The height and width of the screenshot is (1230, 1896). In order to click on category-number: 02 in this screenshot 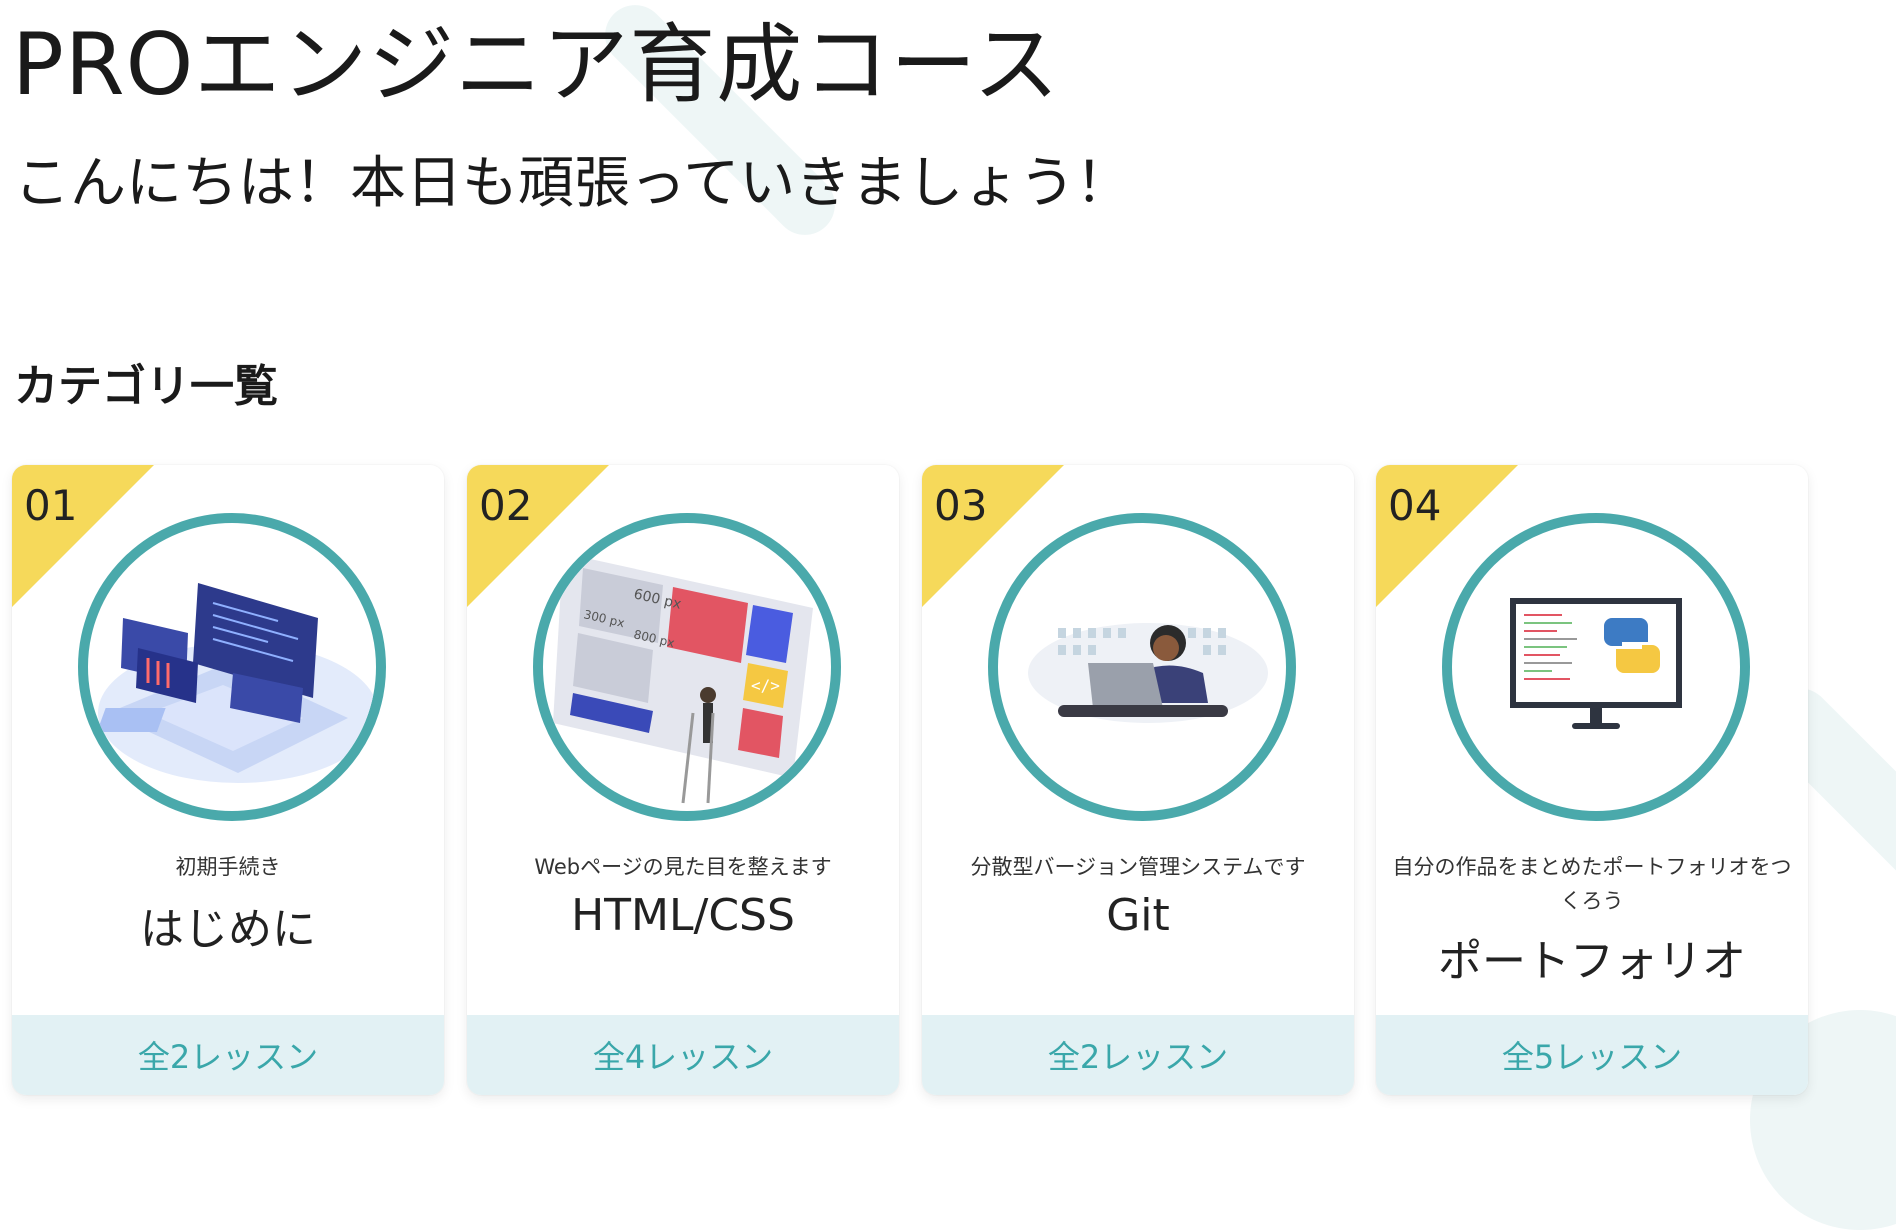, I will do `click(506, 505)`.